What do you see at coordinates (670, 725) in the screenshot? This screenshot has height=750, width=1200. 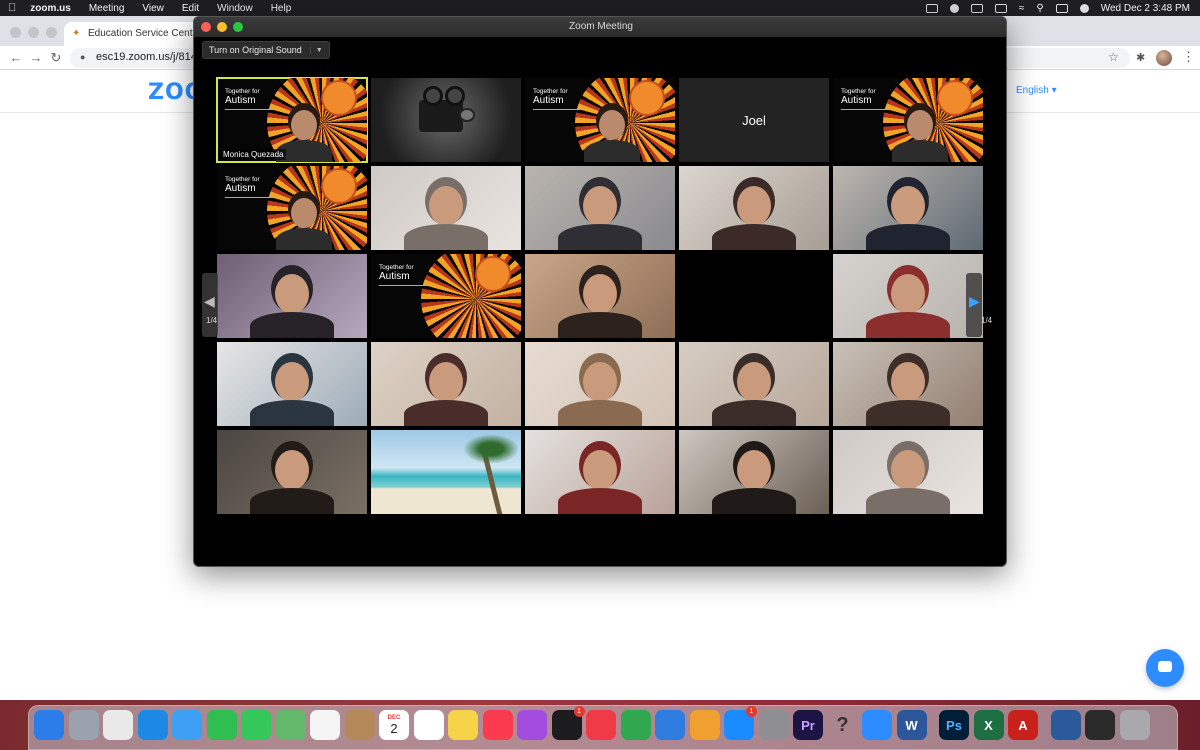 I see `keynote-icon` at bounding box center [670, 725].